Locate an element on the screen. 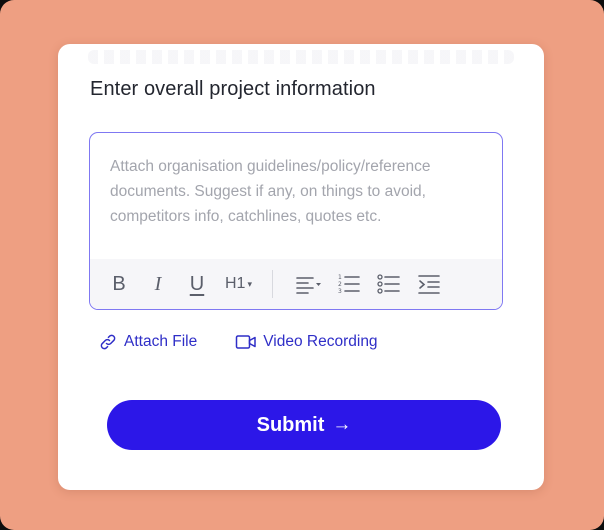 This screenshot has width=604, height=530. toolbar-divider is located at coordinates (272, 284).